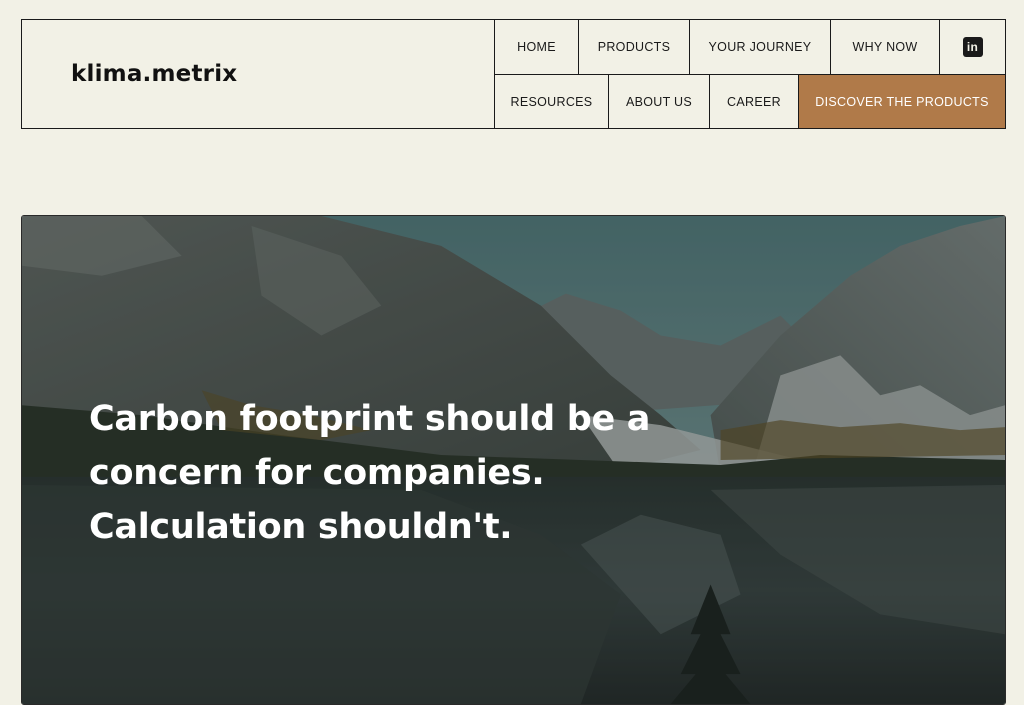 The height and width of the screenshot is (705, 1024). What do you see at coordinates (901, 101) in the screenshot?
I see `discover-products-button: DISCOVER THE PRODUCTS` at bounding box center [901, 101].